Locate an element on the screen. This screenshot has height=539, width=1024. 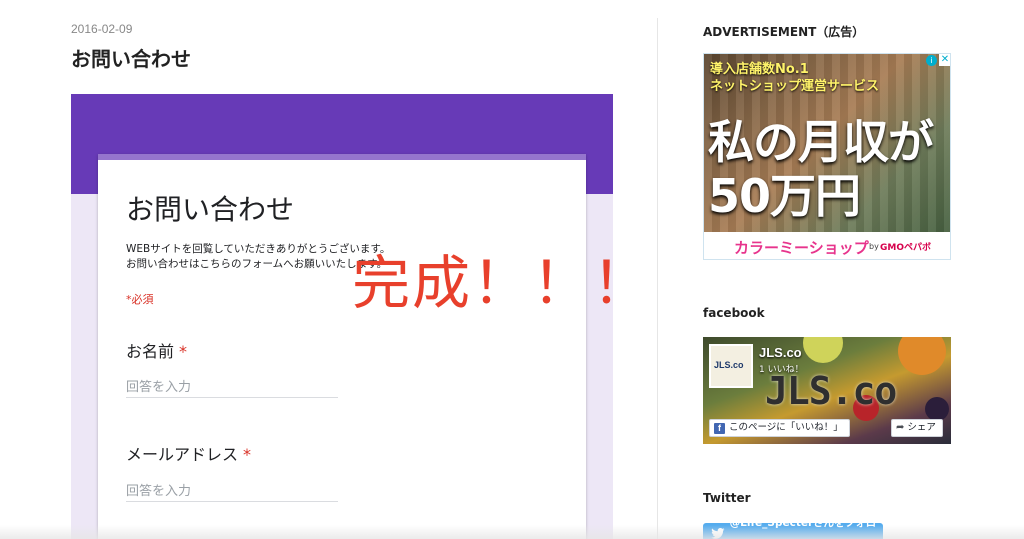
facebook-page-name: JLS.co is located at coordinates (780, 352).